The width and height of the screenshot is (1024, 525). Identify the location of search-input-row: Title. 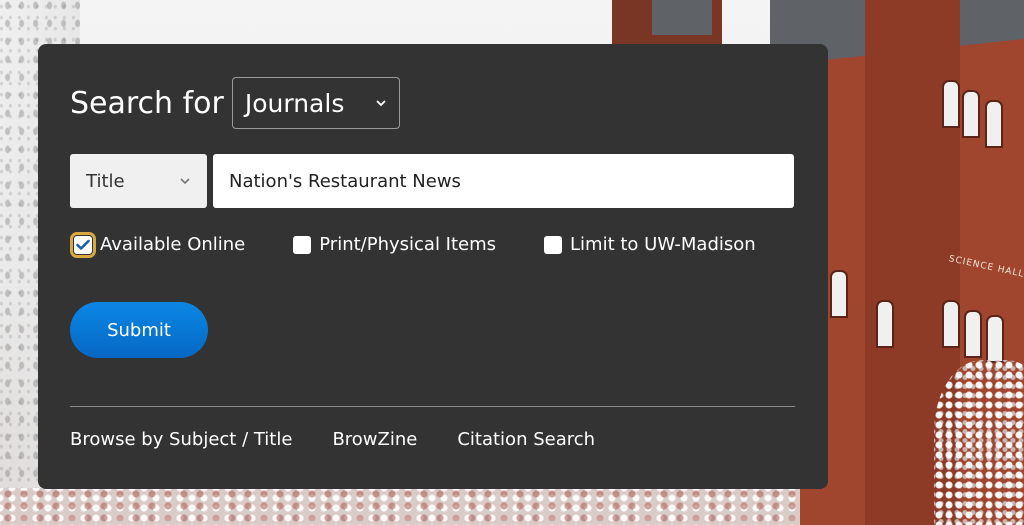
(432, 181).